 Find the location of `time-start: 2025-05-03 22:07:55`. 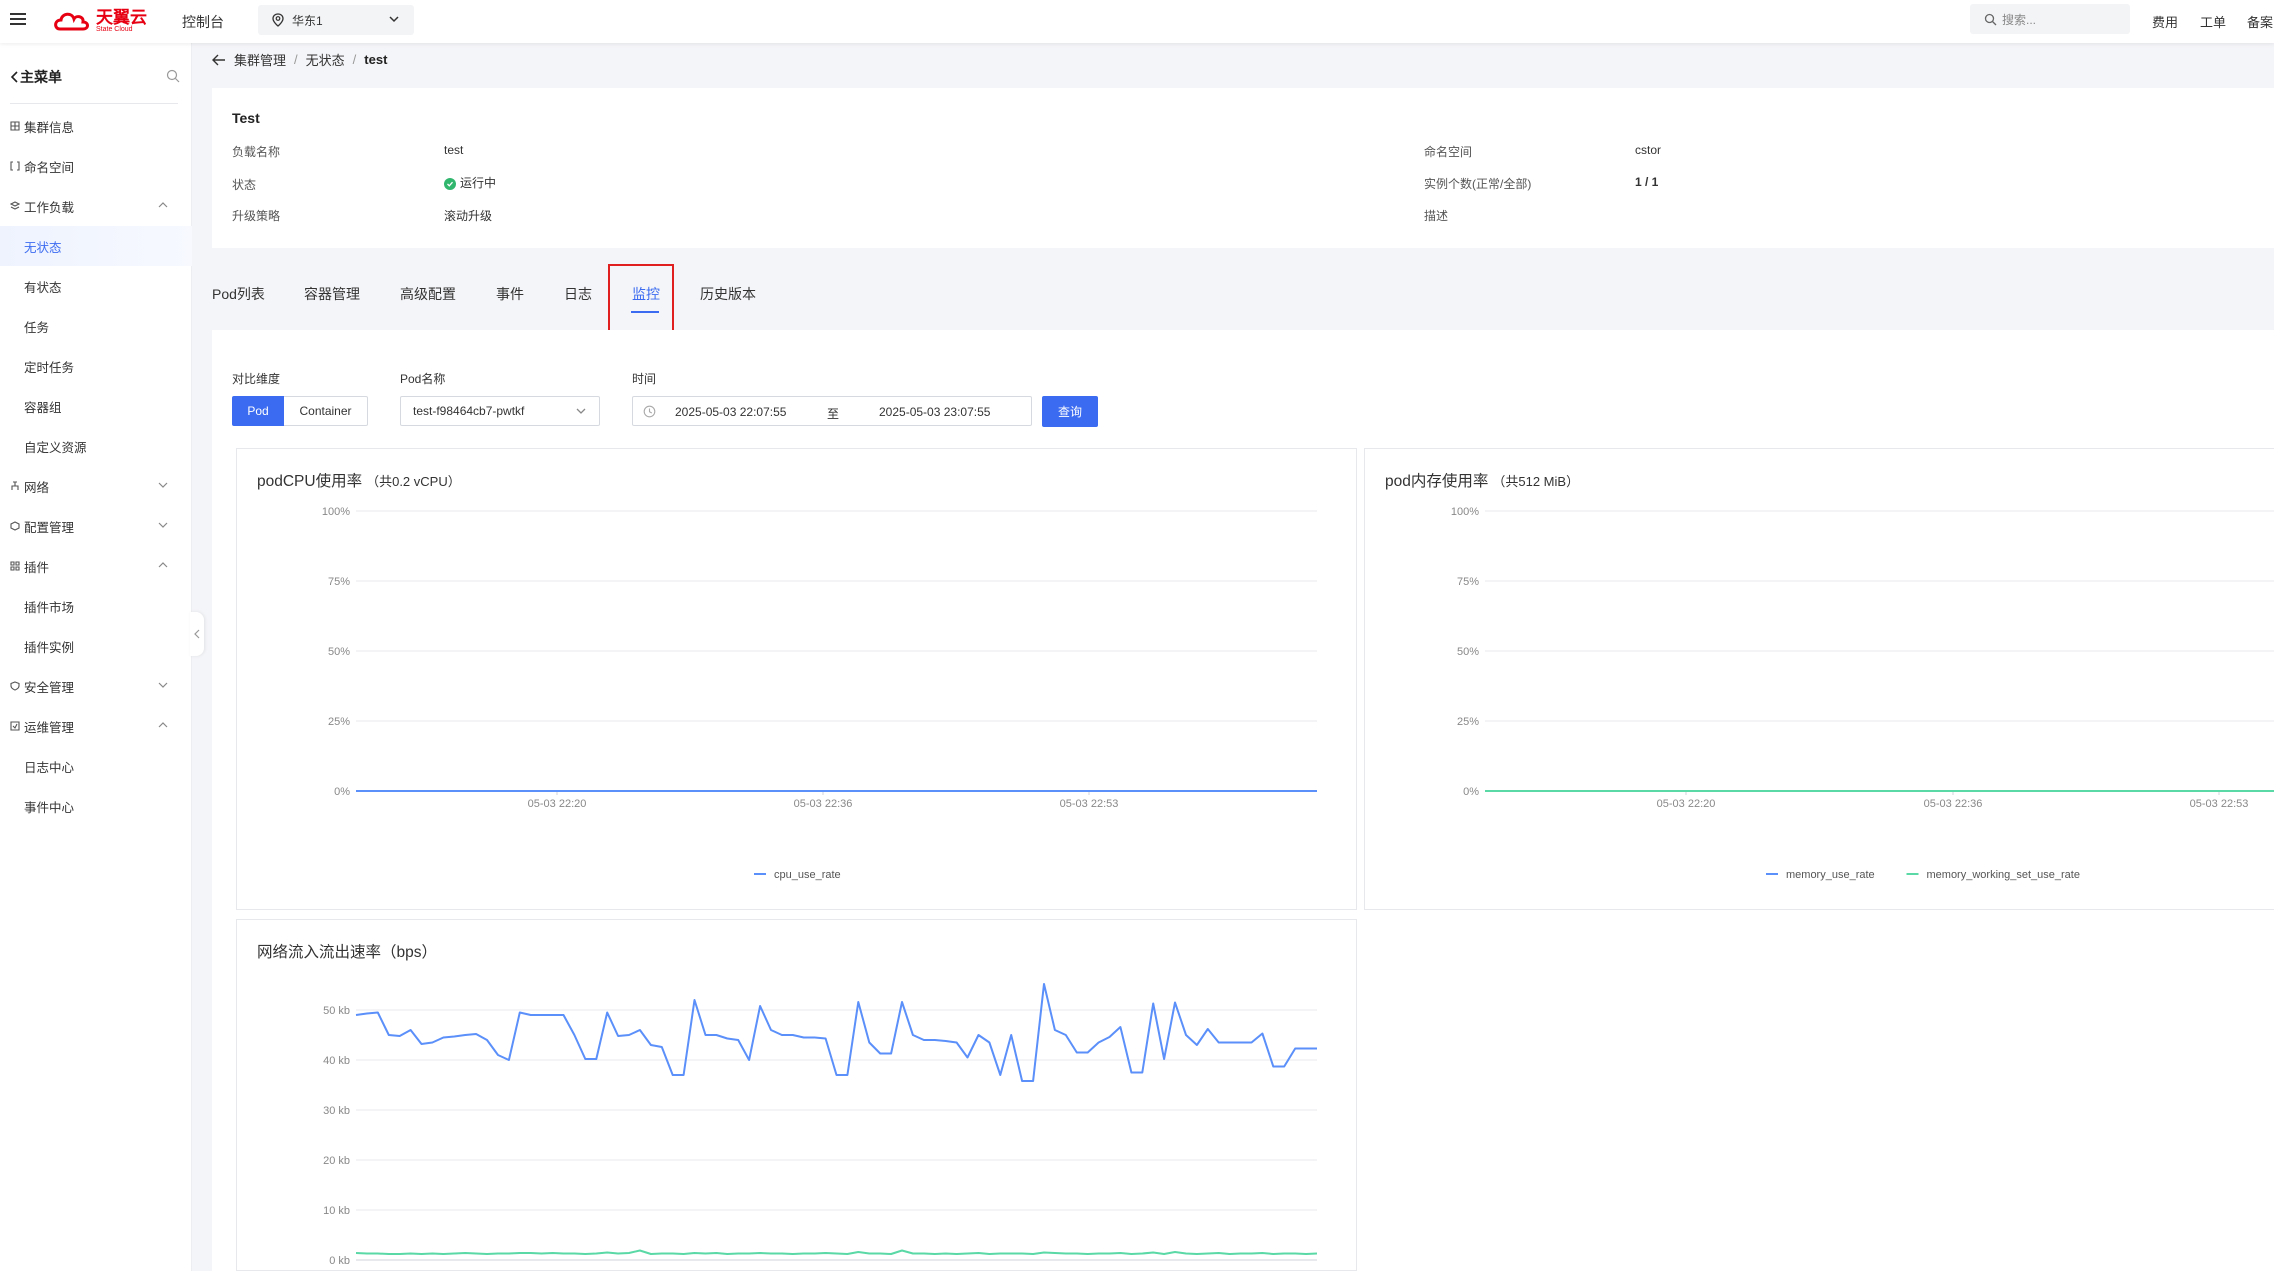

time-start: 2025-05-03 22:07:55 is located at coordinates (730, 412).